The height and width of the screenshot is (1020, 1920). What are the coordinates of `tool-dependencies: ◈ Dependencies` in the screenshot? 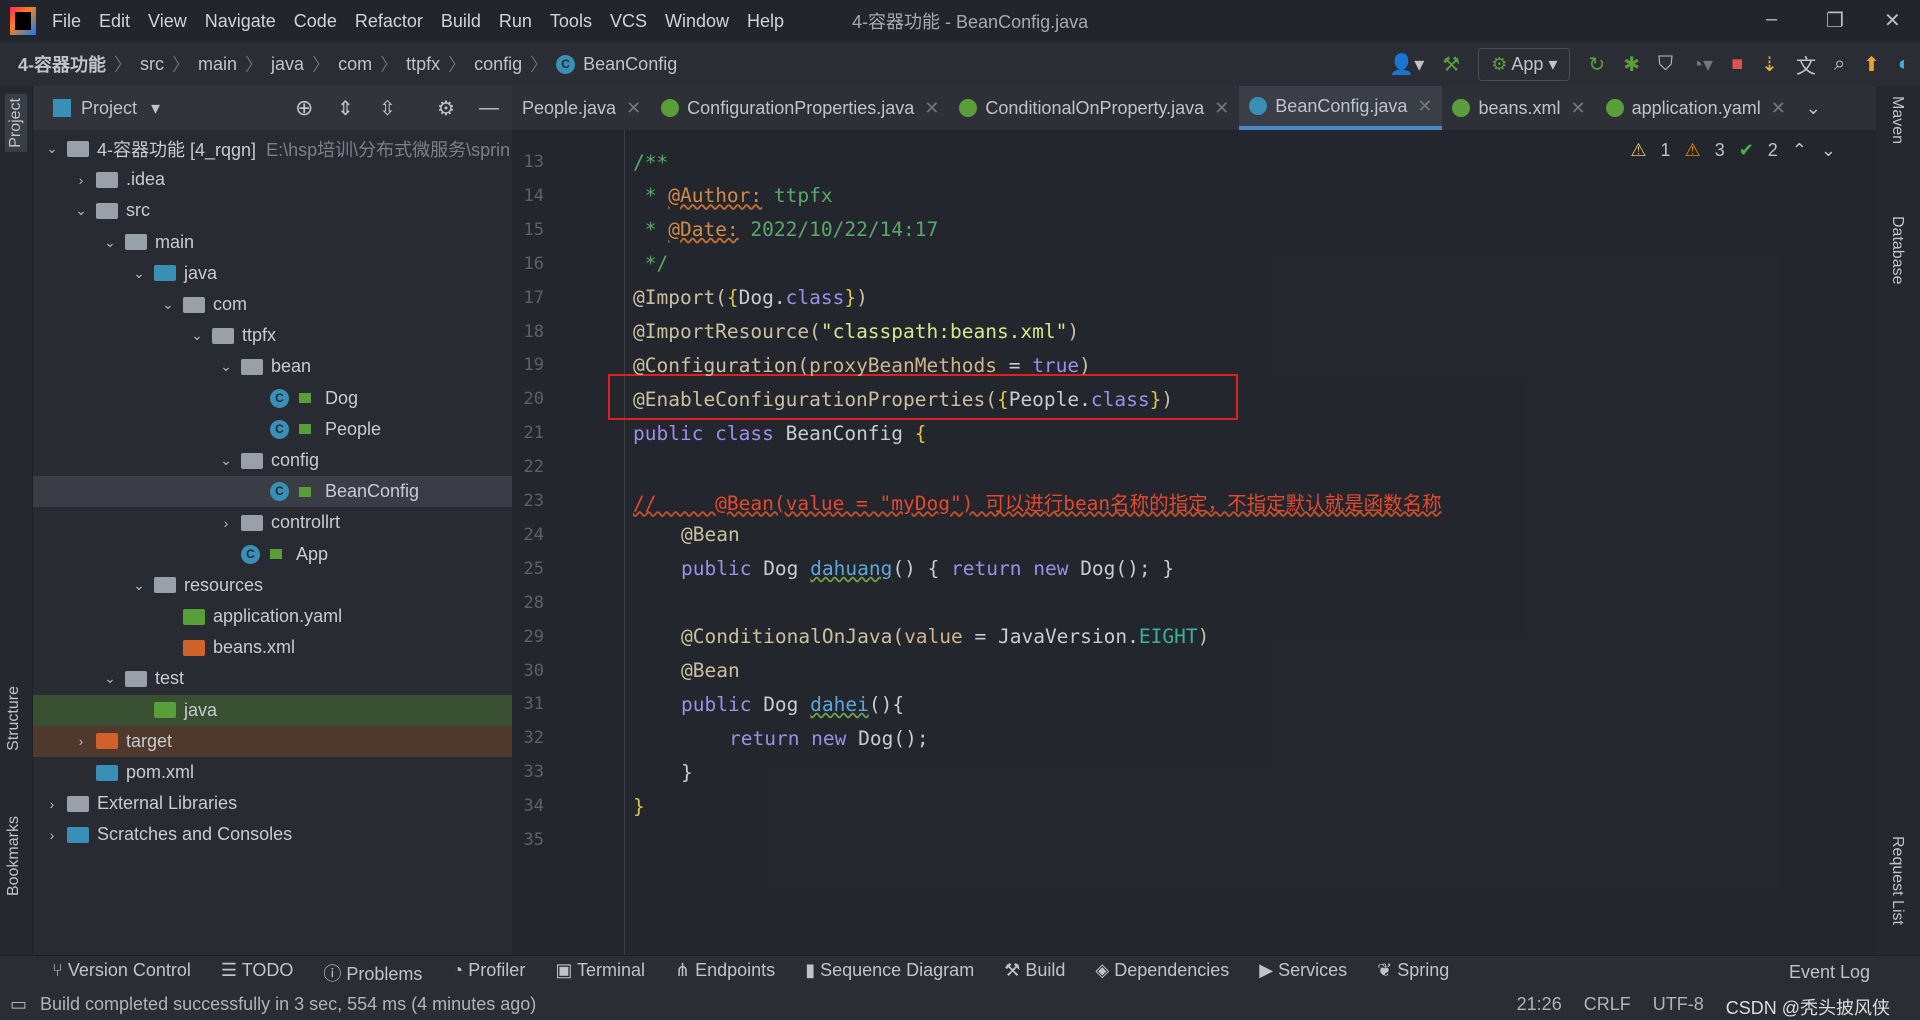 It's located at (1162, 973).